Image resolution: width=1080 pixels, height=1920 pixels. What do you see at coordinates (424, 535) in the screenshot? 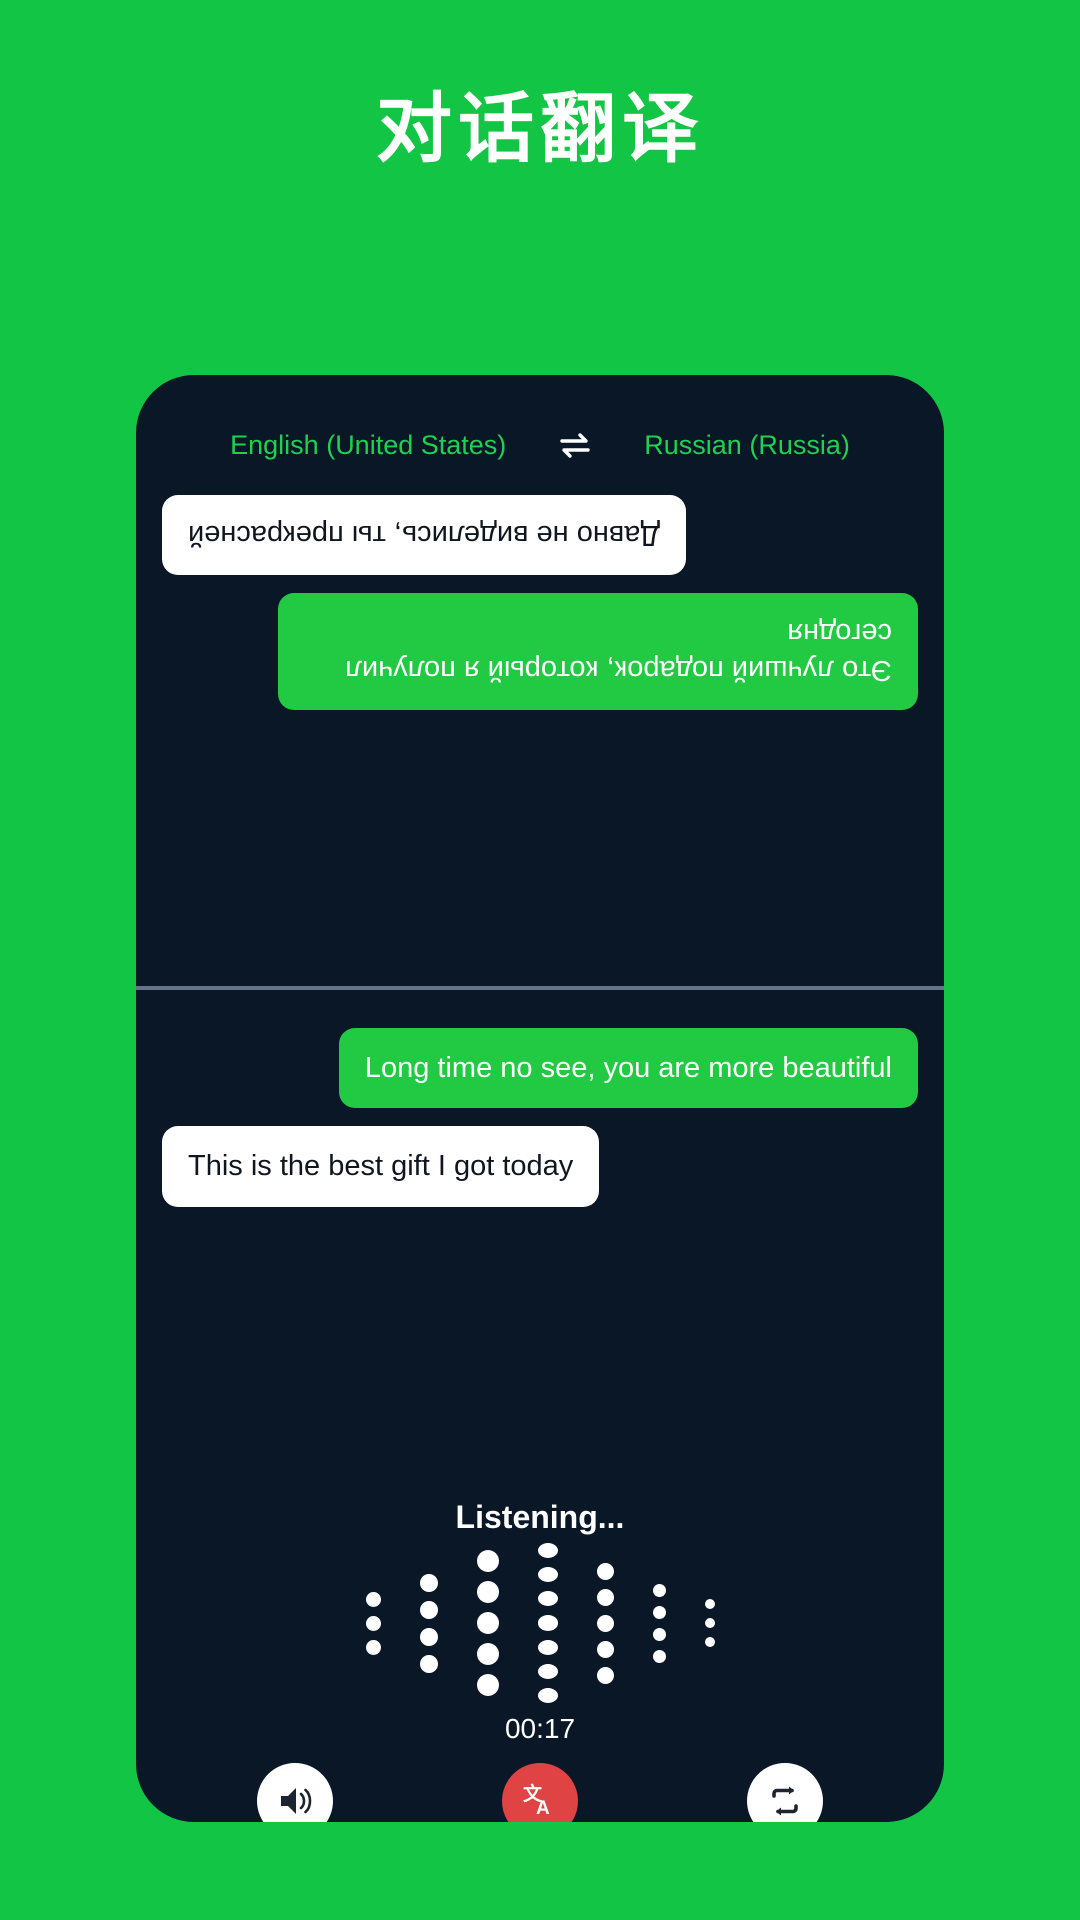
I see `message-bubble-remote-2: Давно не виделись, ты прекрасней` at bounding box center [424, 535].